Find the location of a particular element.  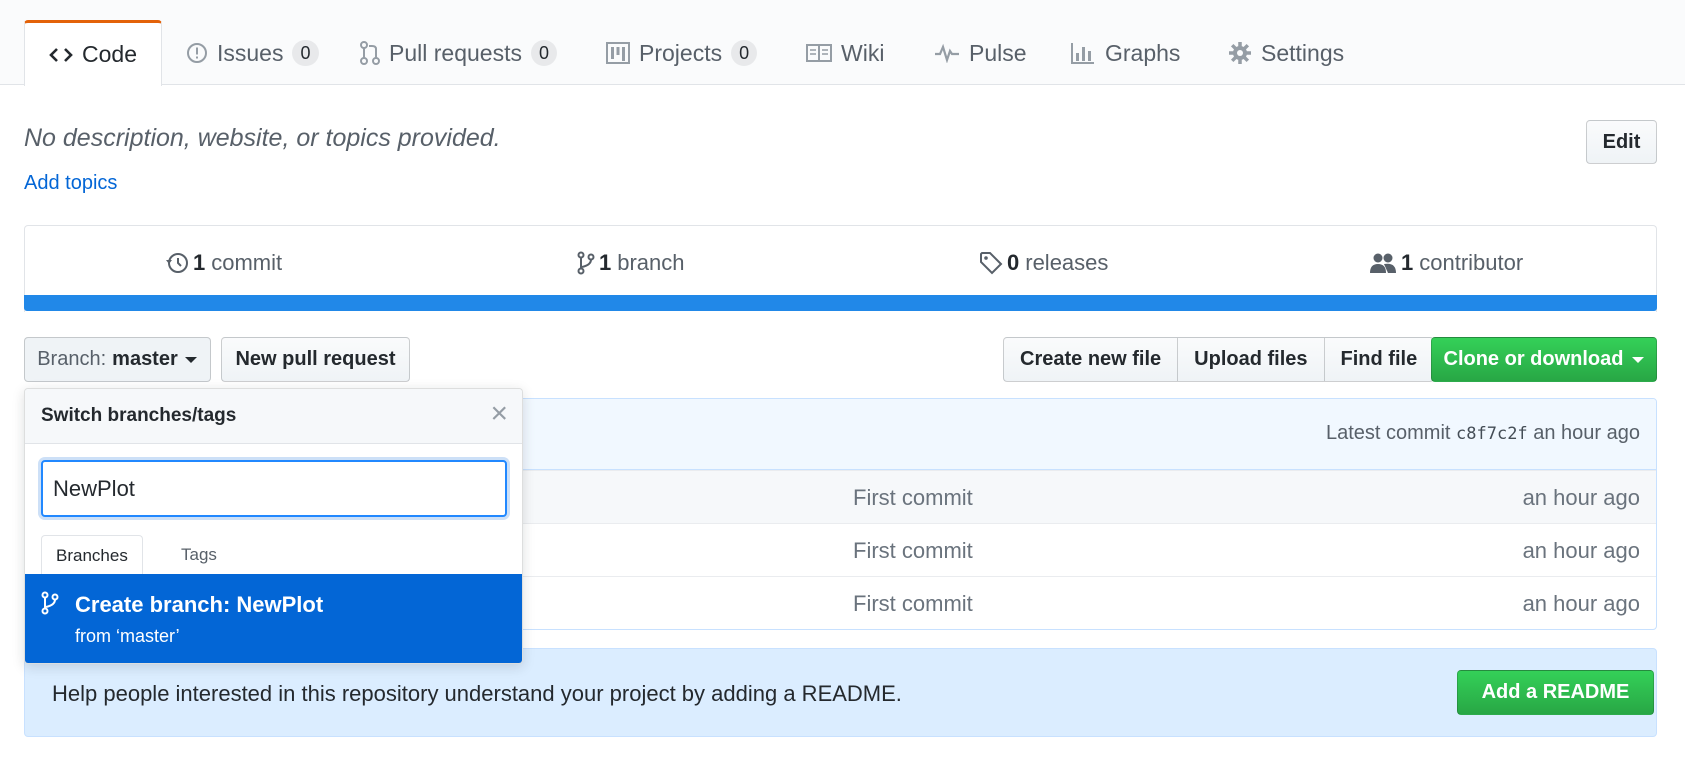

file-actions-group: Create new file Upload files Find file is located at coordinates (1219, 359).